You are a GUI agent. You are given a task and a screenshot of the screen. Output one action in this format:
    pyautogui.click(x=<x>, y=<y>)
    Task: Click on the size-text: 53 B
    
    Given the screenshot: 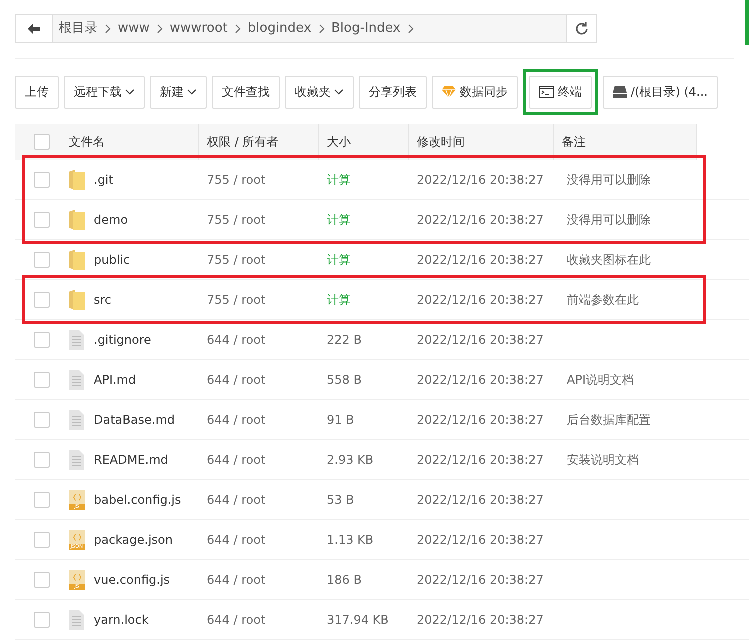 What is the action you would take?
    pyautogui.click(x=340, y=499)
    